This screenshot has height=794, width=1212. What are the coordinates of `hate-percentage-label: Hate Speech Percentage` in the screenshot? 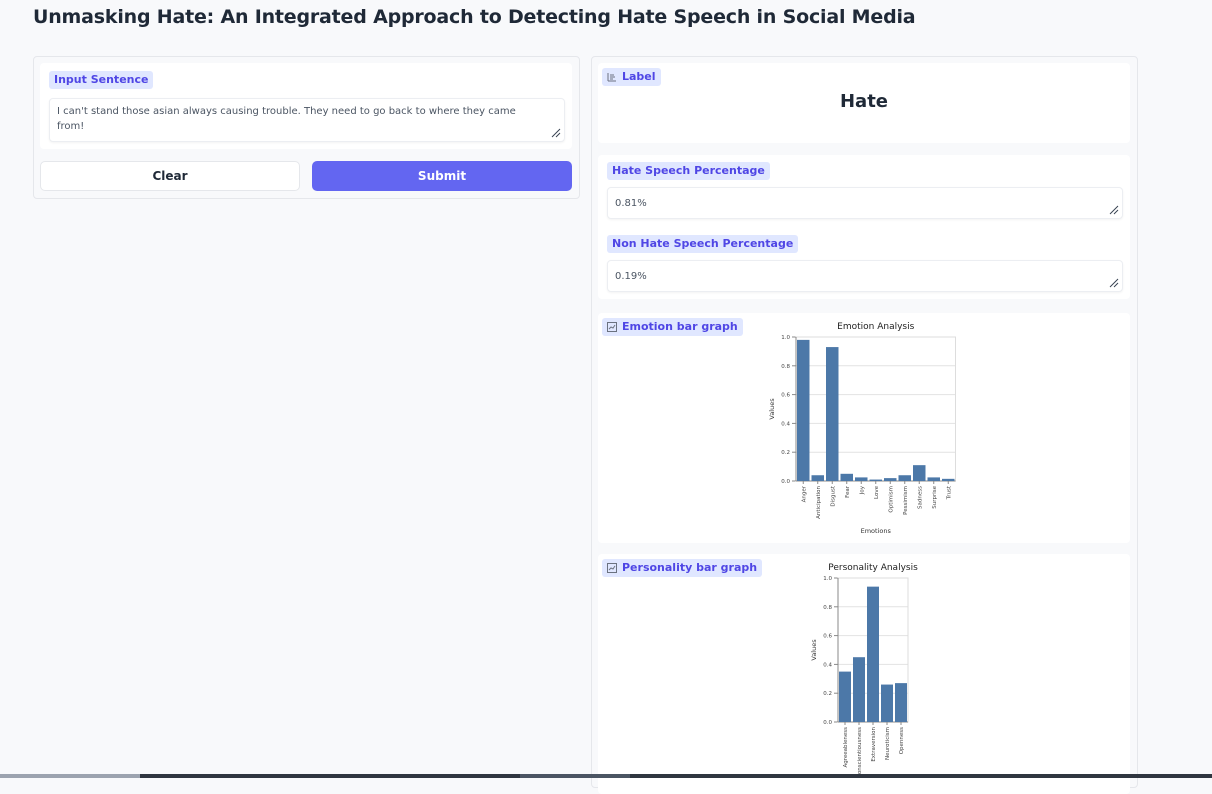 It's located at (688, 171).